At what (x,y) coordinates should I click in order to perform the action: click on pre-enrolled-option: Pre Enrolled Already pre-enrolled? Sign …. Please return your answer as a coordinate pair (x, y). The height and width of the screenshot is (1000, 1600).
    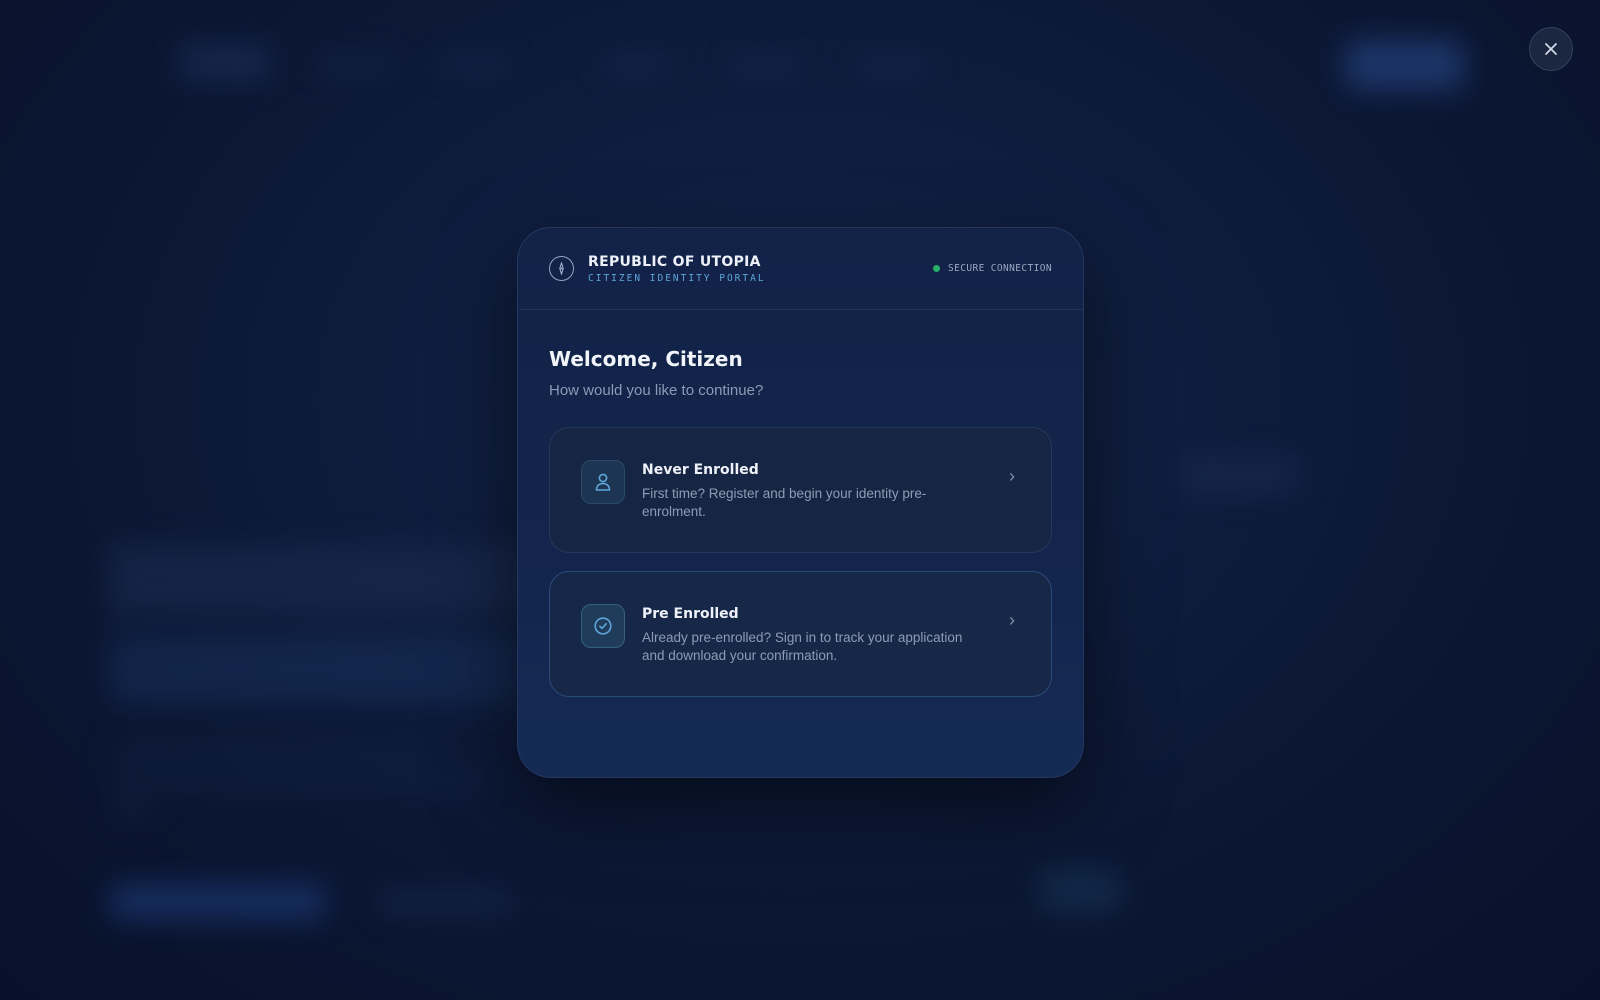
    Looking at the image, I should click on (800, 634).